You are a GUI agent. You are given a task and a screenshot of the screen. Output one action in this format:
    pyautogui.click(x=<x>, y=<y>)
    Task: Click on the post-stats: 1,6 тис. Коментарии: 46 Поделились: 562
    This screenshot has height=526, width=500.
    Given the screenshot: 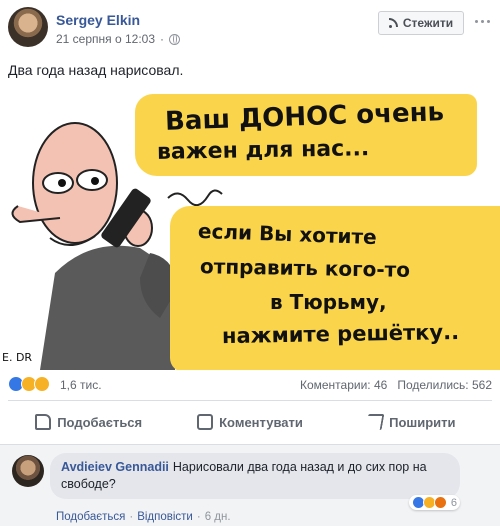 What is the action you would take?
    pyautogui.click(x=250, y=385)
    